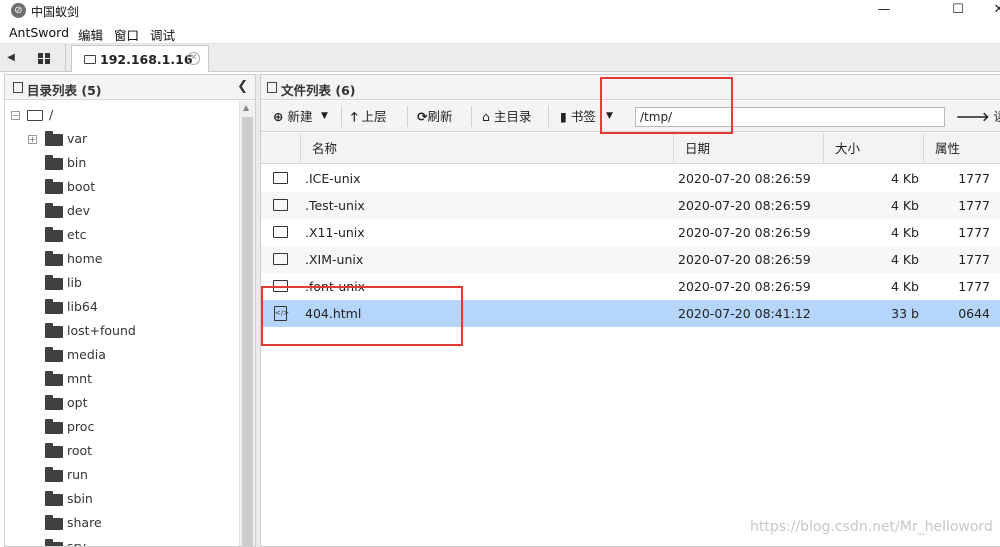 The image size is (1000, 547). What do you see at coordinates (292, 116) in the screenshot?
I see `new-button: ⊕ 新建` at bounding box center [292, 116].